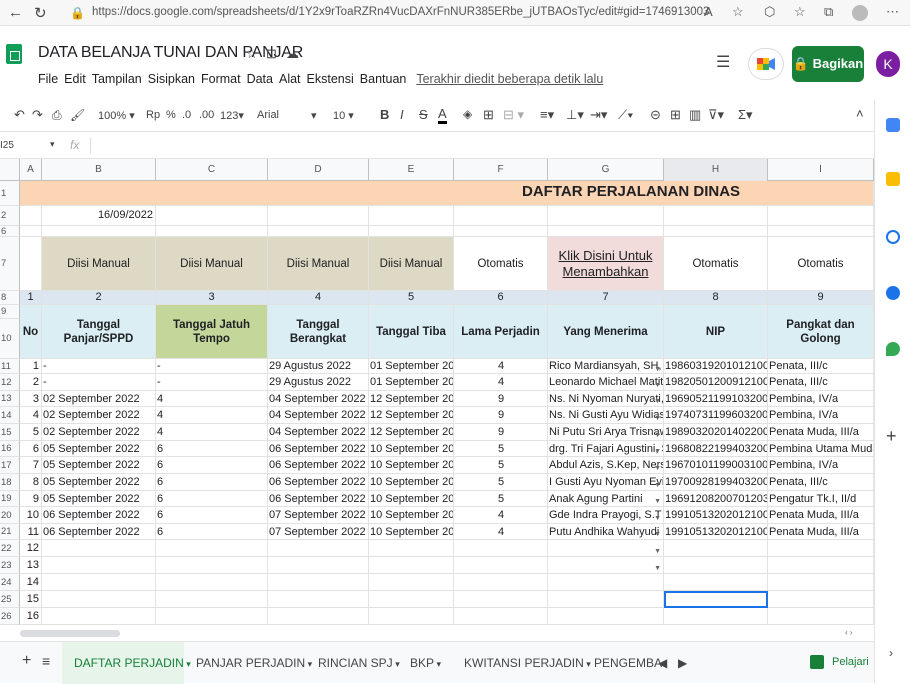 This screenshot has width=910, height=684. What do you see at coordinates (40, 13) in the screenshot?
I see `refresh-icon: ↻` at bounding box center [40, 13].